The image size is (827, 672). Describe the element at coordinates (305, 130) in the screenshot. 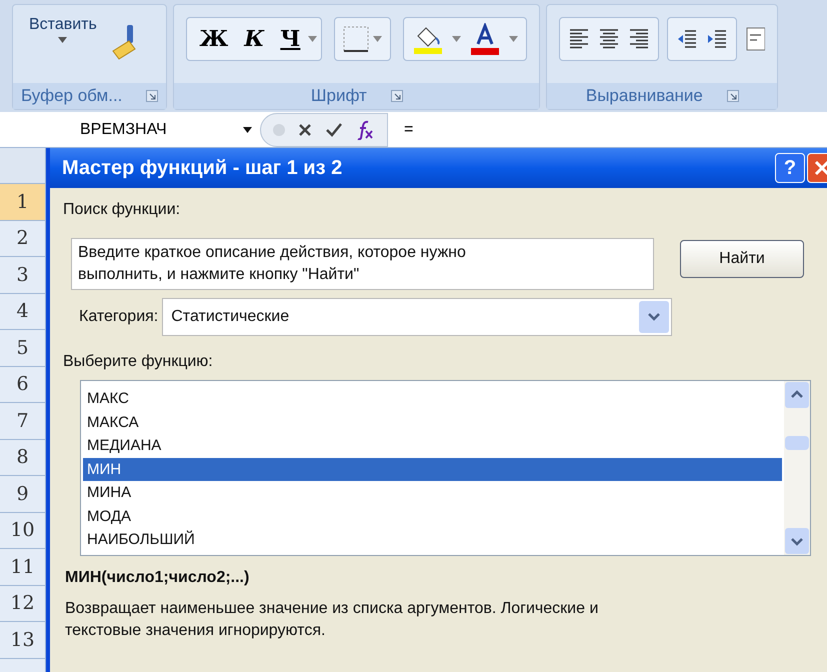

I see `cancel-icon` at that location.